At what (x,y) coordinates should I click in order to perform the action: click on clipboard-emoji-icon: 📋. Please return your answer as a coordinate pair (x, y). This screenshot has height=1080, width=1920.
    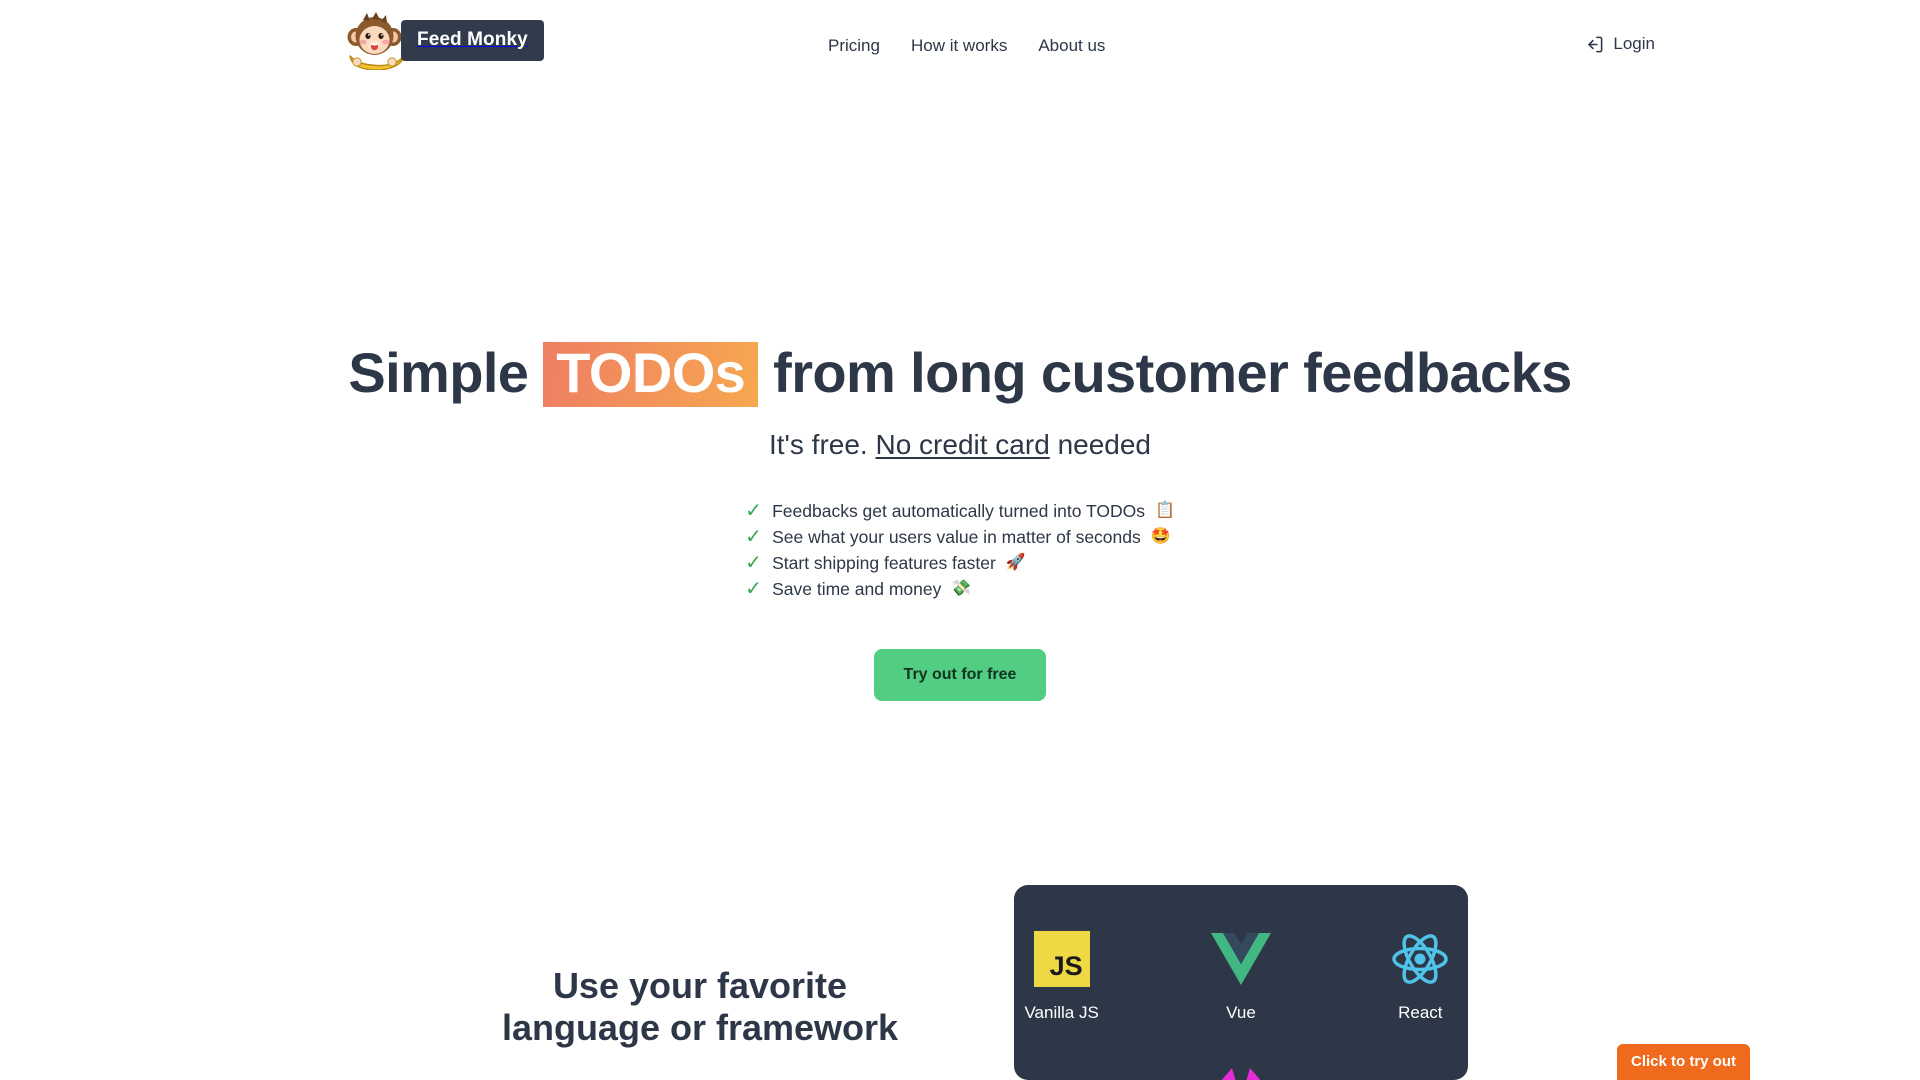
    Looking at the image, I should click on (1164, 510).